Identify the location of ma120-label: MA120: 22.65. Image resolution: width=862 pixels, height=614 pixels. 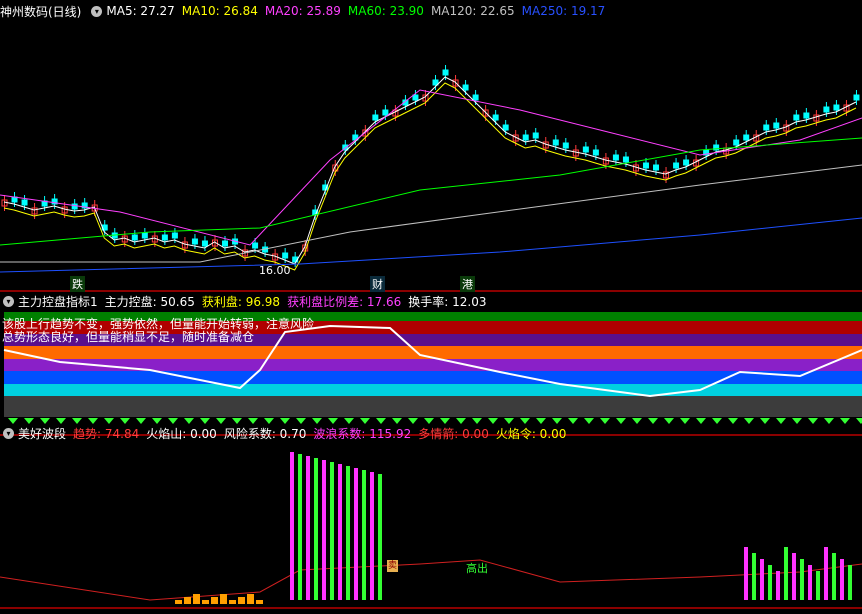
(472, 11).